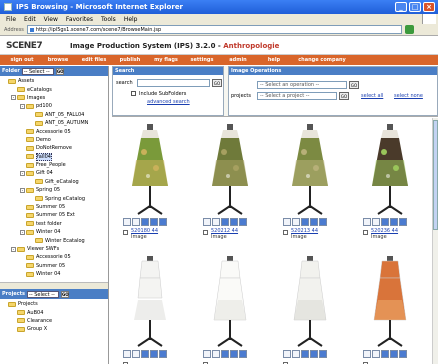 This screenshot has width=438, height=364. Describe the element at coordinates (55, 312) in the screenshot. I see `project-tree-node: AuB04` at that location.